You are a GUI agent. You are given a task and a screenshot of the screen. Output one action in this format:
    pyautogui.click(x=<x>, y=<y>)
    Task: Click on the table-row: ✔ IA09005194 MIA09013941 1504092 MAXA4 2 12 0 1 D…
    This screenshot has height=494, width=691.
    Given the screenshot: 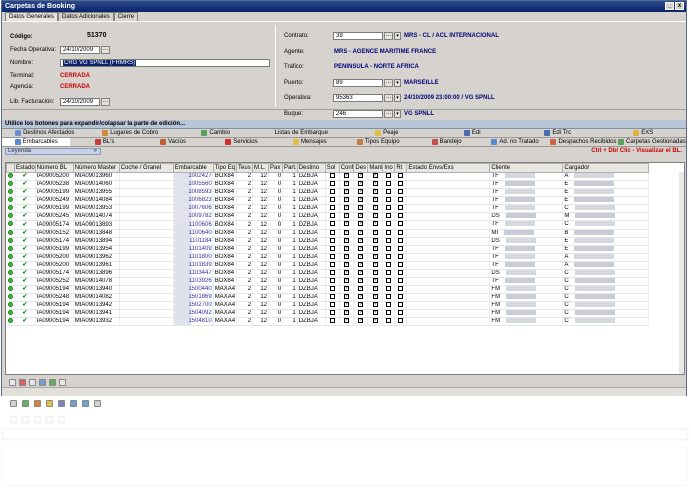 What is the action you would take?
    pyautogui.click(x=328, y=314)
    